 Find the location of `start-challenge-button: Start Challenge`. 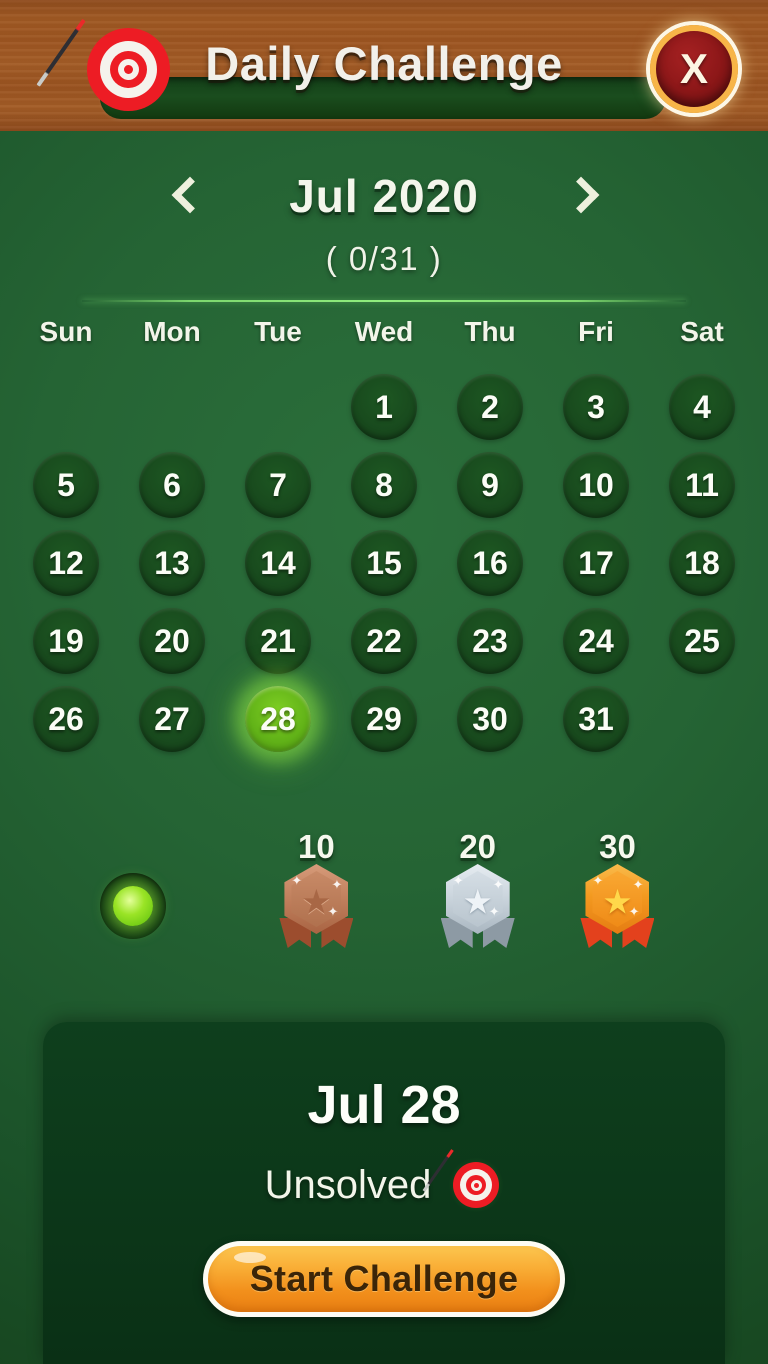

start-challenge-button: Start Challenge is located at coordinates (384, 1279).